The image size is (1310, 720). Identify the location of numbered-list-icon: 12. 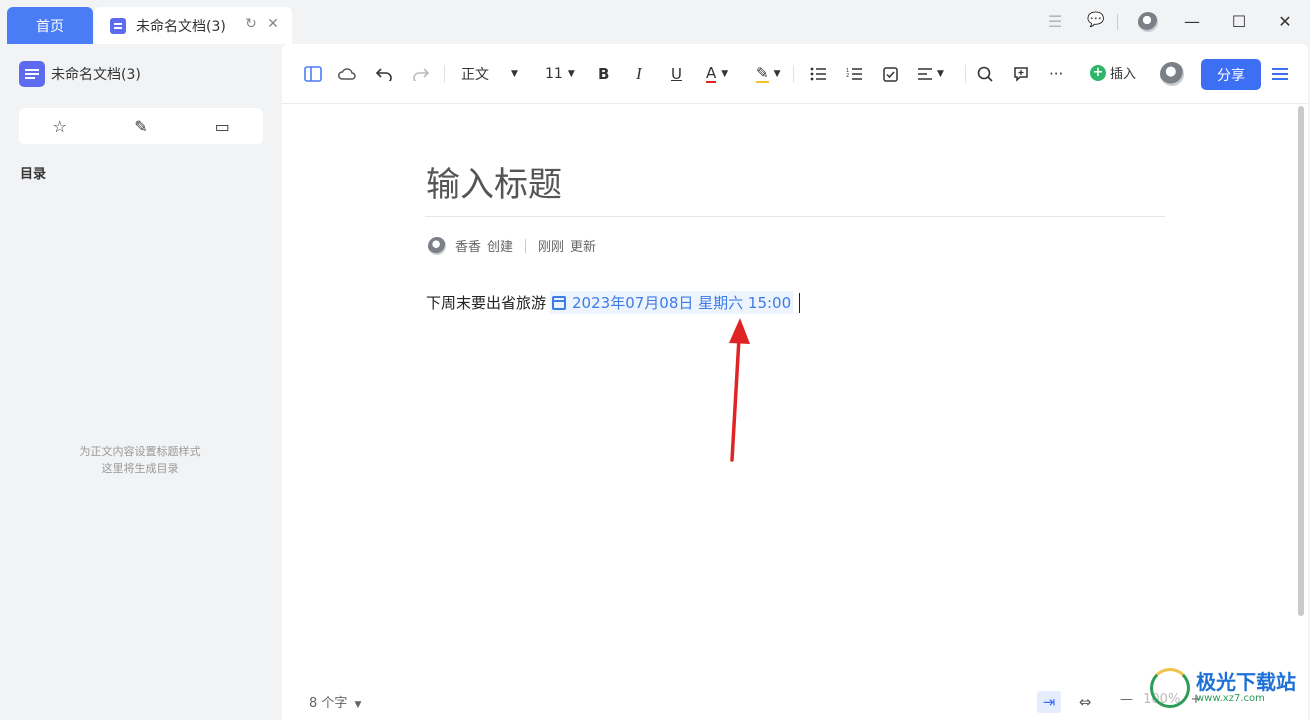
(854, 74).